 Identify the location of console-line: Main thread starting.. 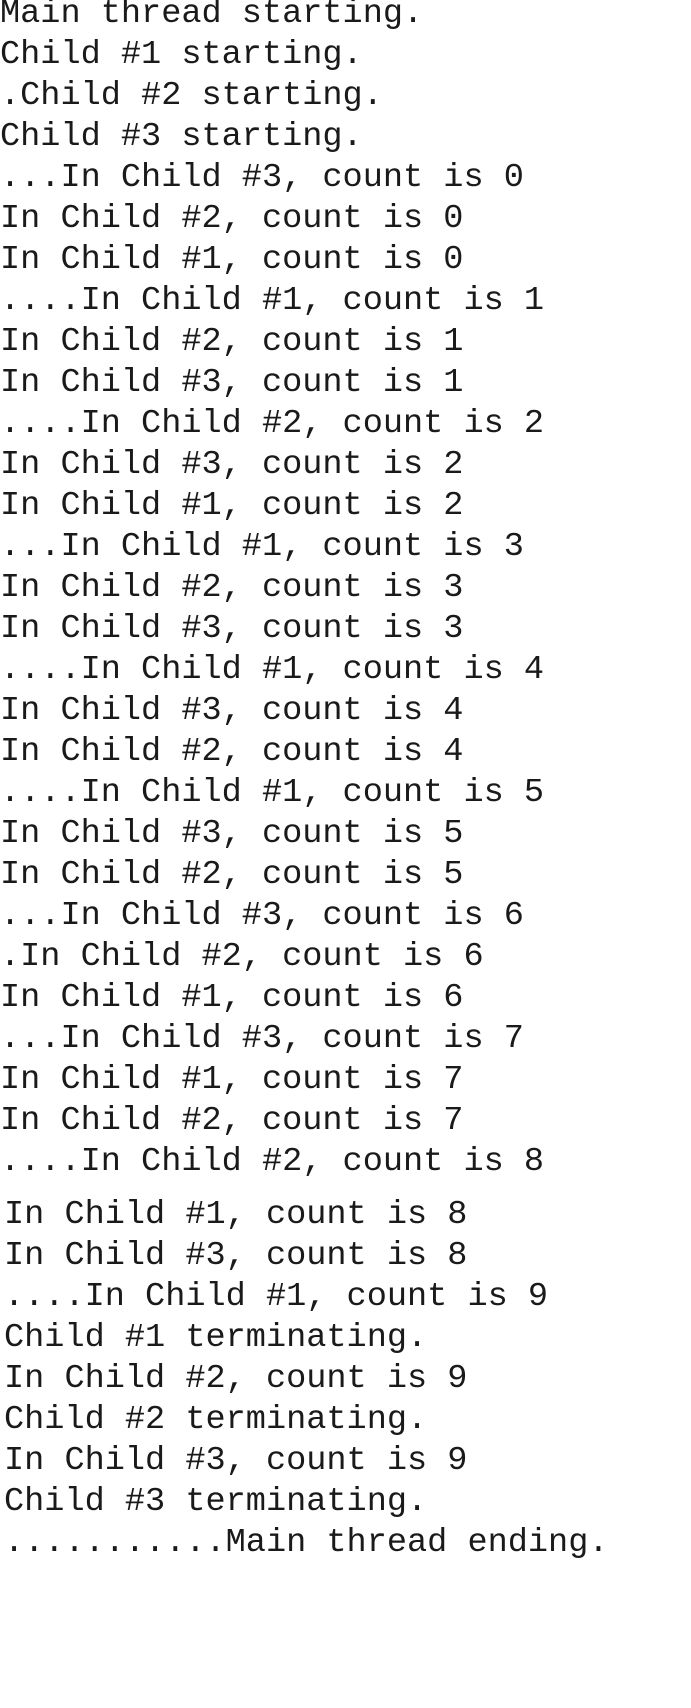
(212, 16).